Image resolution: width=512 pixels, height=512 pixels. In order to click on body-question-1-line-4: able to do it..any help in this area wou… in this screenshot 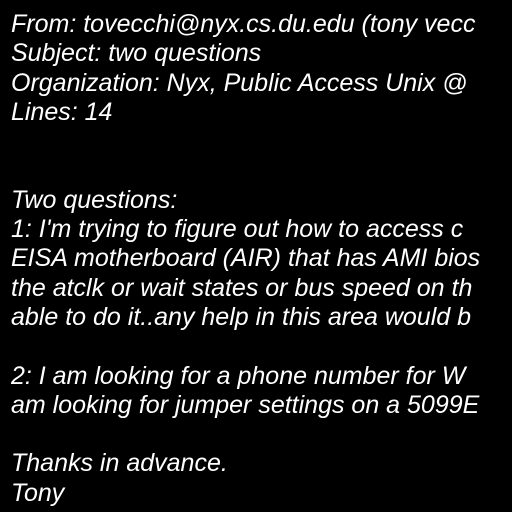, I will do `click(241, 316)`.